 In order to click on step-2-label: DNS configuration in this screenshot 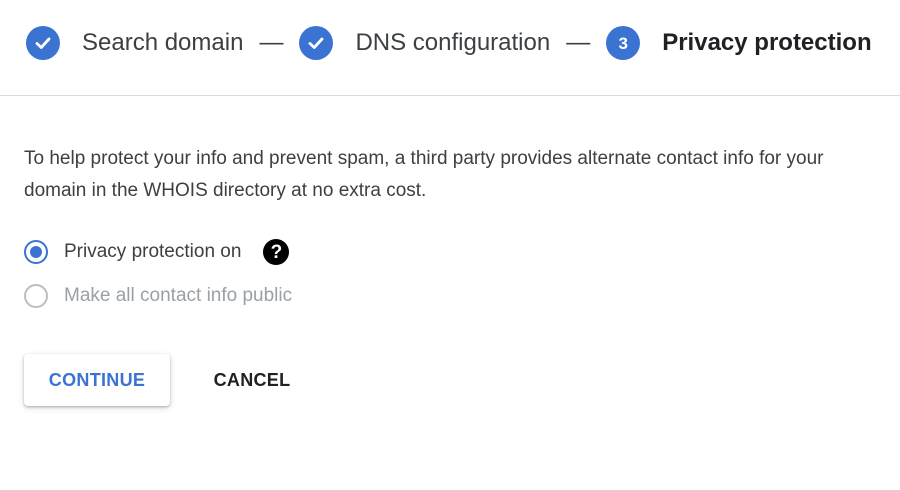, I will do `click(453, 42)`.